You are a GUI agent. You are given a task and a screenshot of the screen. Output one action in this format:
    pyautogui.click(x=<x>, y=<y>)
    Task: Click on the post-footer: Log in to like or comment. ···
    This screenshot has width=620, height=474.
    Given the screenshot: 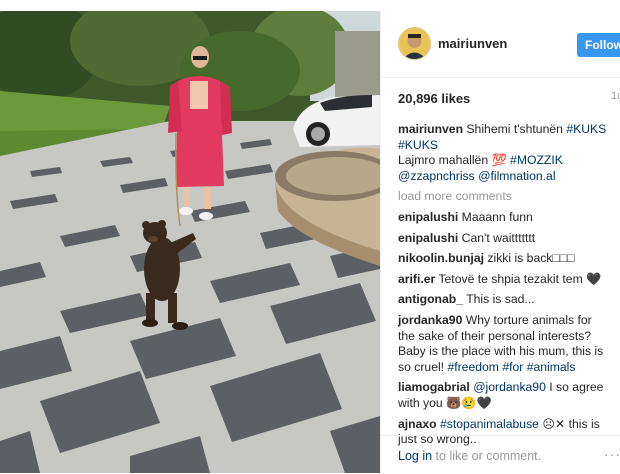 What is the action you would take?
    pyautogui.click(x=500, y=454)
    